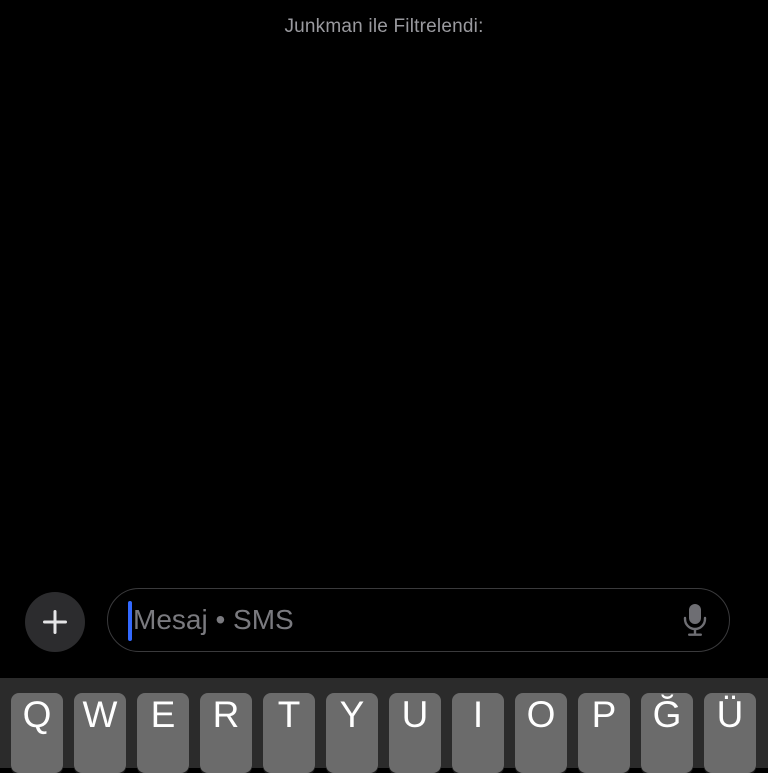 The image size is (768, 773). Describe the element at coordinates (213, 619) in the screenshot. I see `message-placeholder: Mesaj • SMS` at that location.